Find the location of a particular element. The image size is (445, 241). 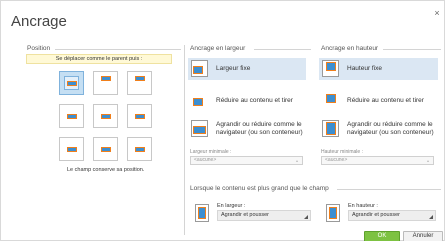

width-option-shrink: Réduire au contenu et tirer is located at coordinates (247, 101).